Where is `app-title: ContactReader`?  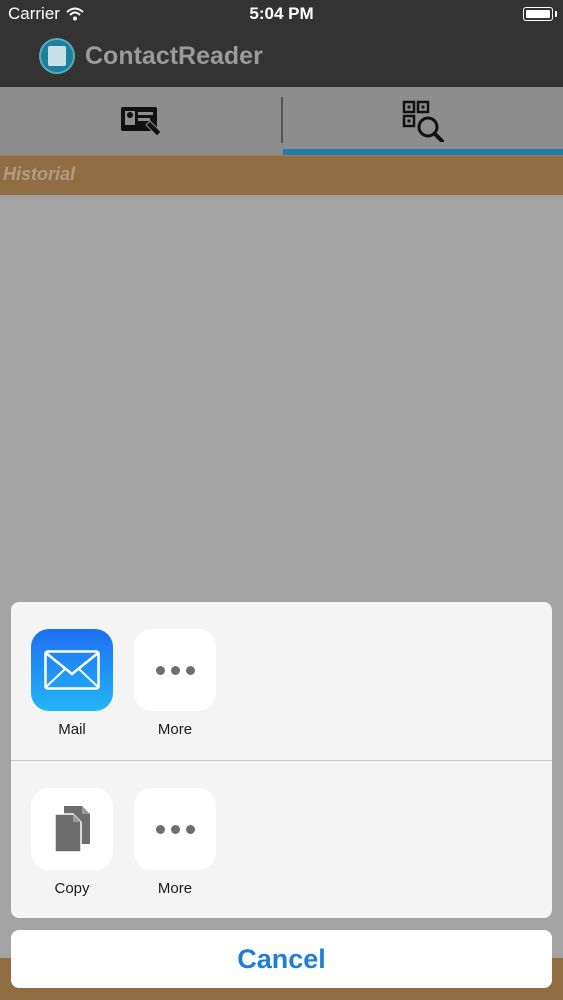 app-title: ContactReader is located at coordinates (174, 56).